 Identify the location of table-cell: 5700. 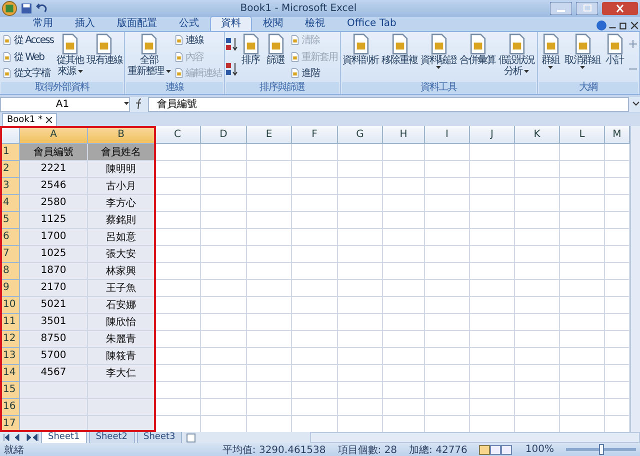
(54, 356).